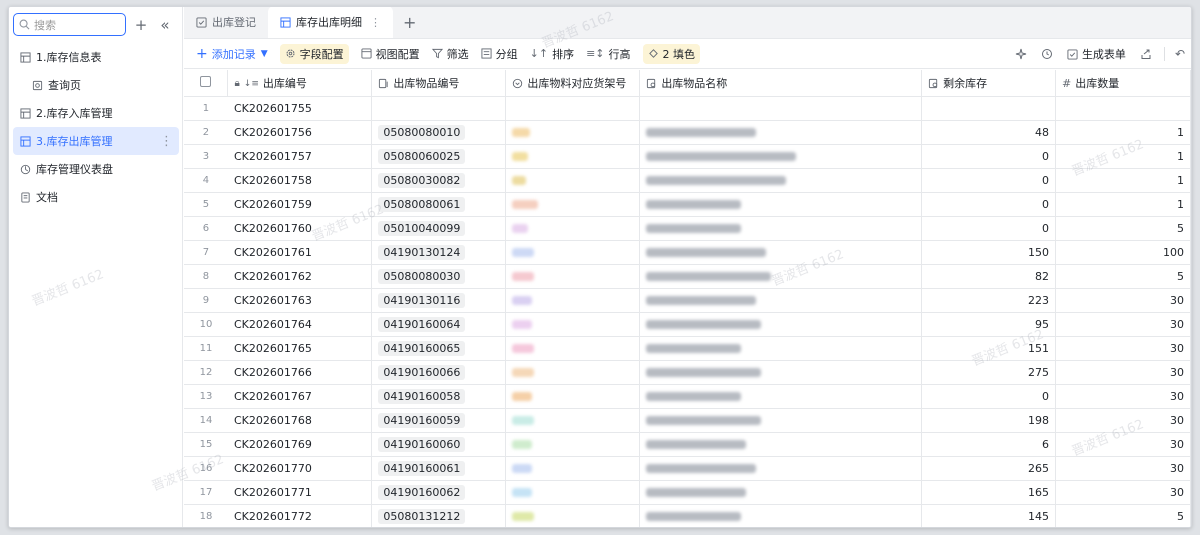  Describe the element at coordinates (165, 25) in the screenshot. I see `collapse-icon: «` at that location.